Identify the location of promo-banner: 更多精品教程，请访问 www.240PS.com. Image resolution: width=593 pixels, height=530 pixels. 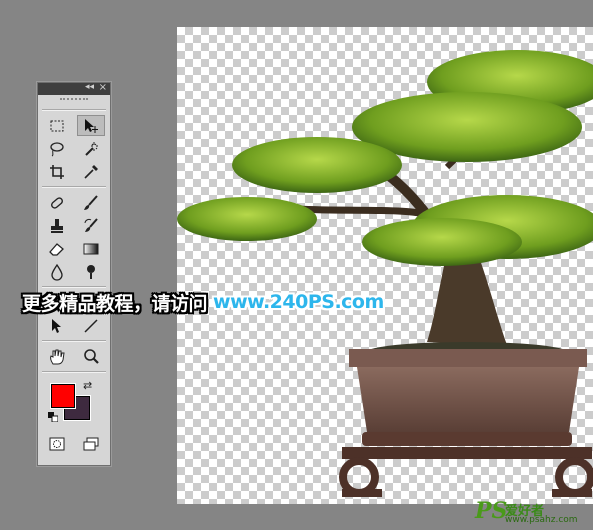
(203, 302).